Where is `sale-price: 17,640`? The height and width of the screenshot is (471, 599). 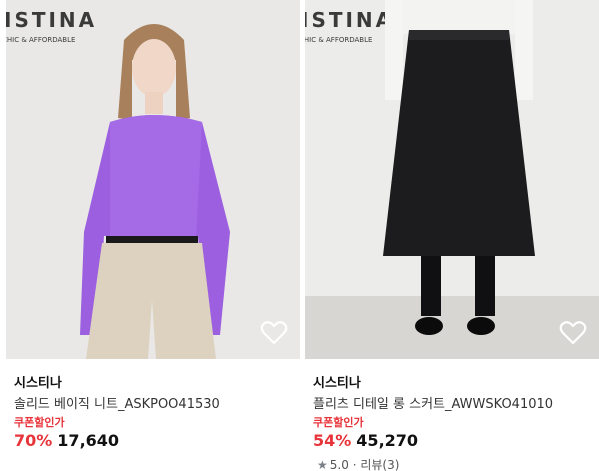 sale-price: 17,640 is located at coordinates (88, 440).